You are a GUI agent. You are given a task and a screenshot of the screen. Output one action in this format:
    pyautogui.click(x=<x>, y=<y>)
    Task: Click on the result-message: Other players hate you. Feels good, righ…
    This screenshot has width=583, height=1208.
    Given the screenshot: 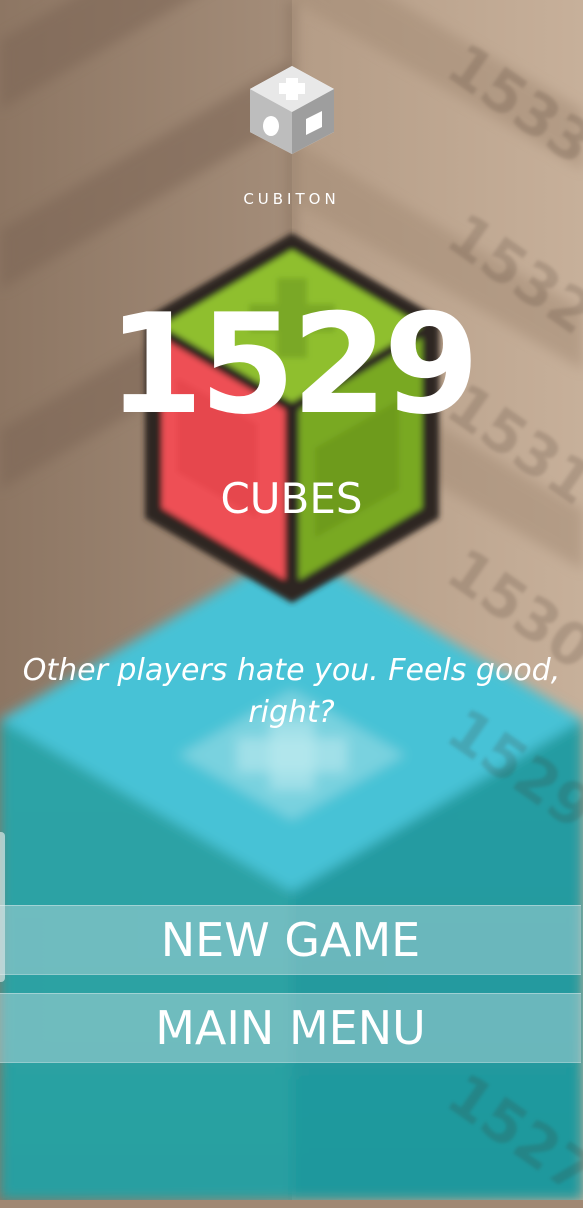 What is the action you would take?
    pyautogui.click(x=291, y=691)
    